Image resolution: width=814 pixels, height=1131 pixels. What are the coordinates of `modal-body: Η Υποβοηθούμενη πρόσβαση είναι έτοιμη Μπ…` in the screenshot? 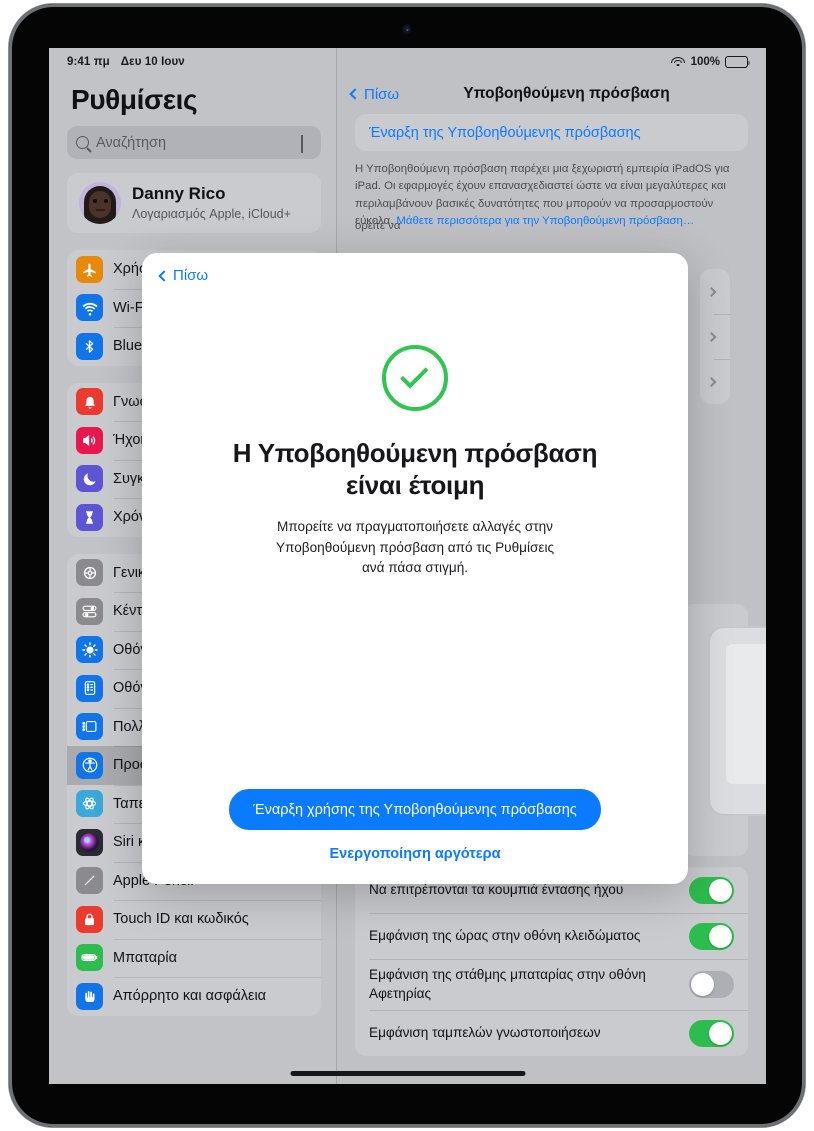 It's located at (415, 462).